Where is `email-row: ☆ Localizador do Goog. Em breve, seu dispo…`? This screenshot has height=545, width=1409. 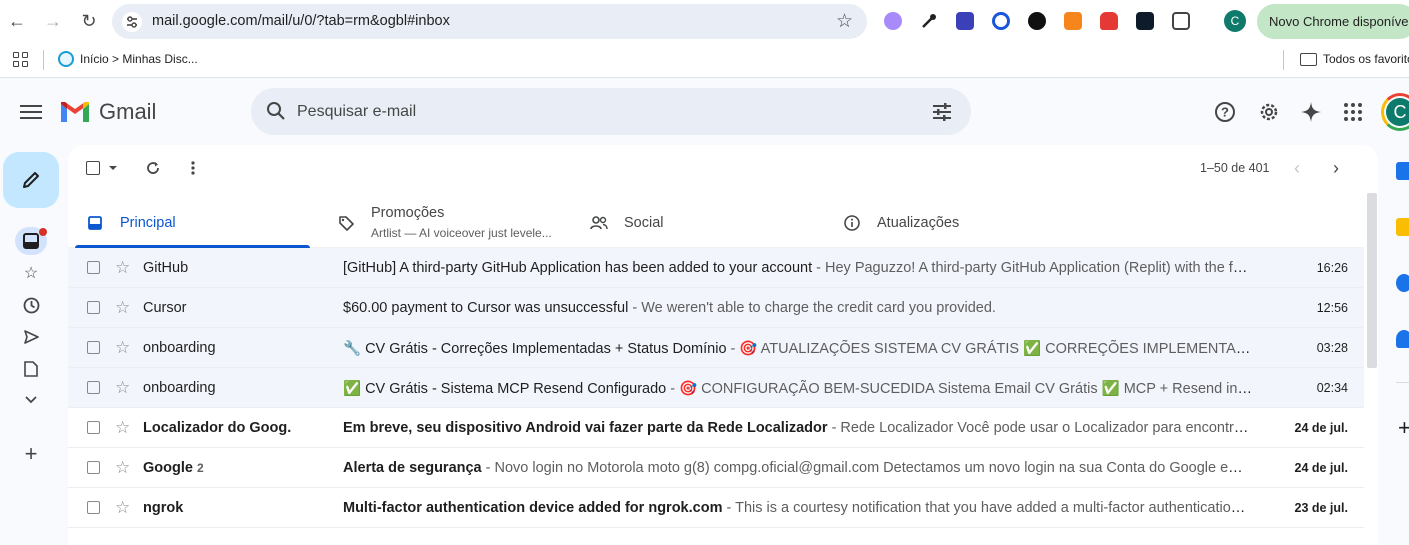
email-row: ☆ Localizador do Goog. Em breve, seu dispo… is located at coordinates (716, 428).